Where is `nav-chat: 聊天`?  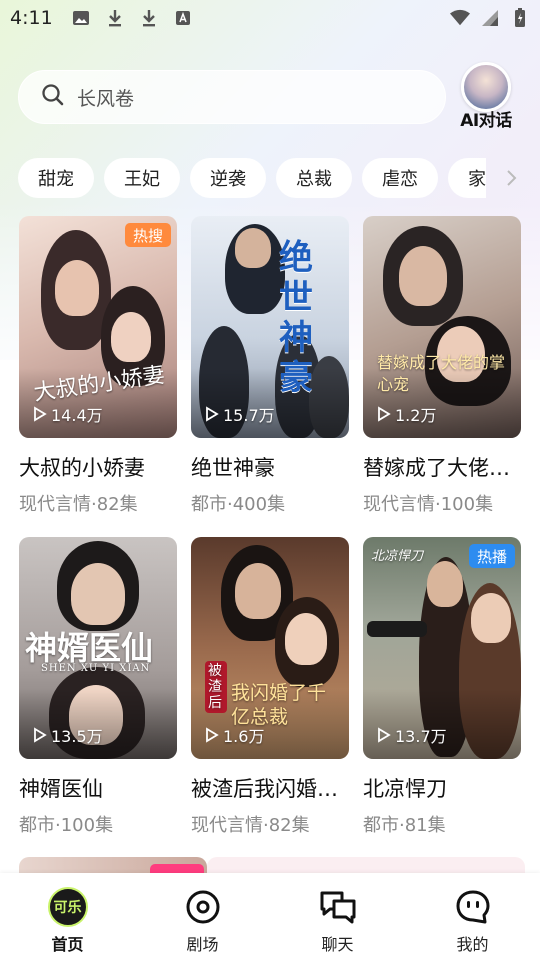 nav-chat: 聊天 is located at coordinates (337, 916).